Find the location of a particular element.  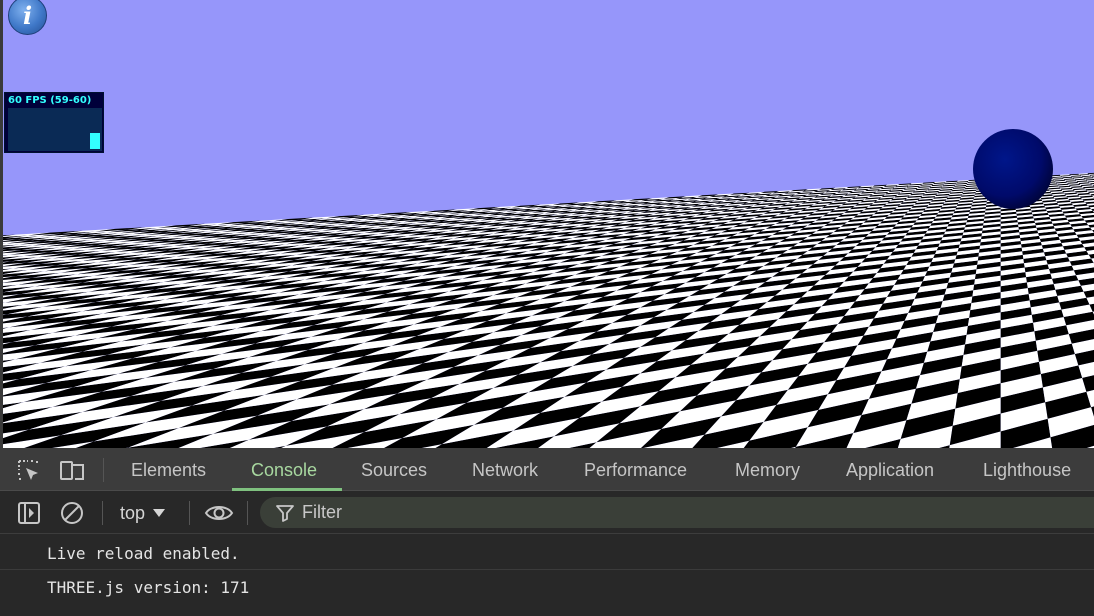

fps-graph-bar is located at coordinates (95, 141).